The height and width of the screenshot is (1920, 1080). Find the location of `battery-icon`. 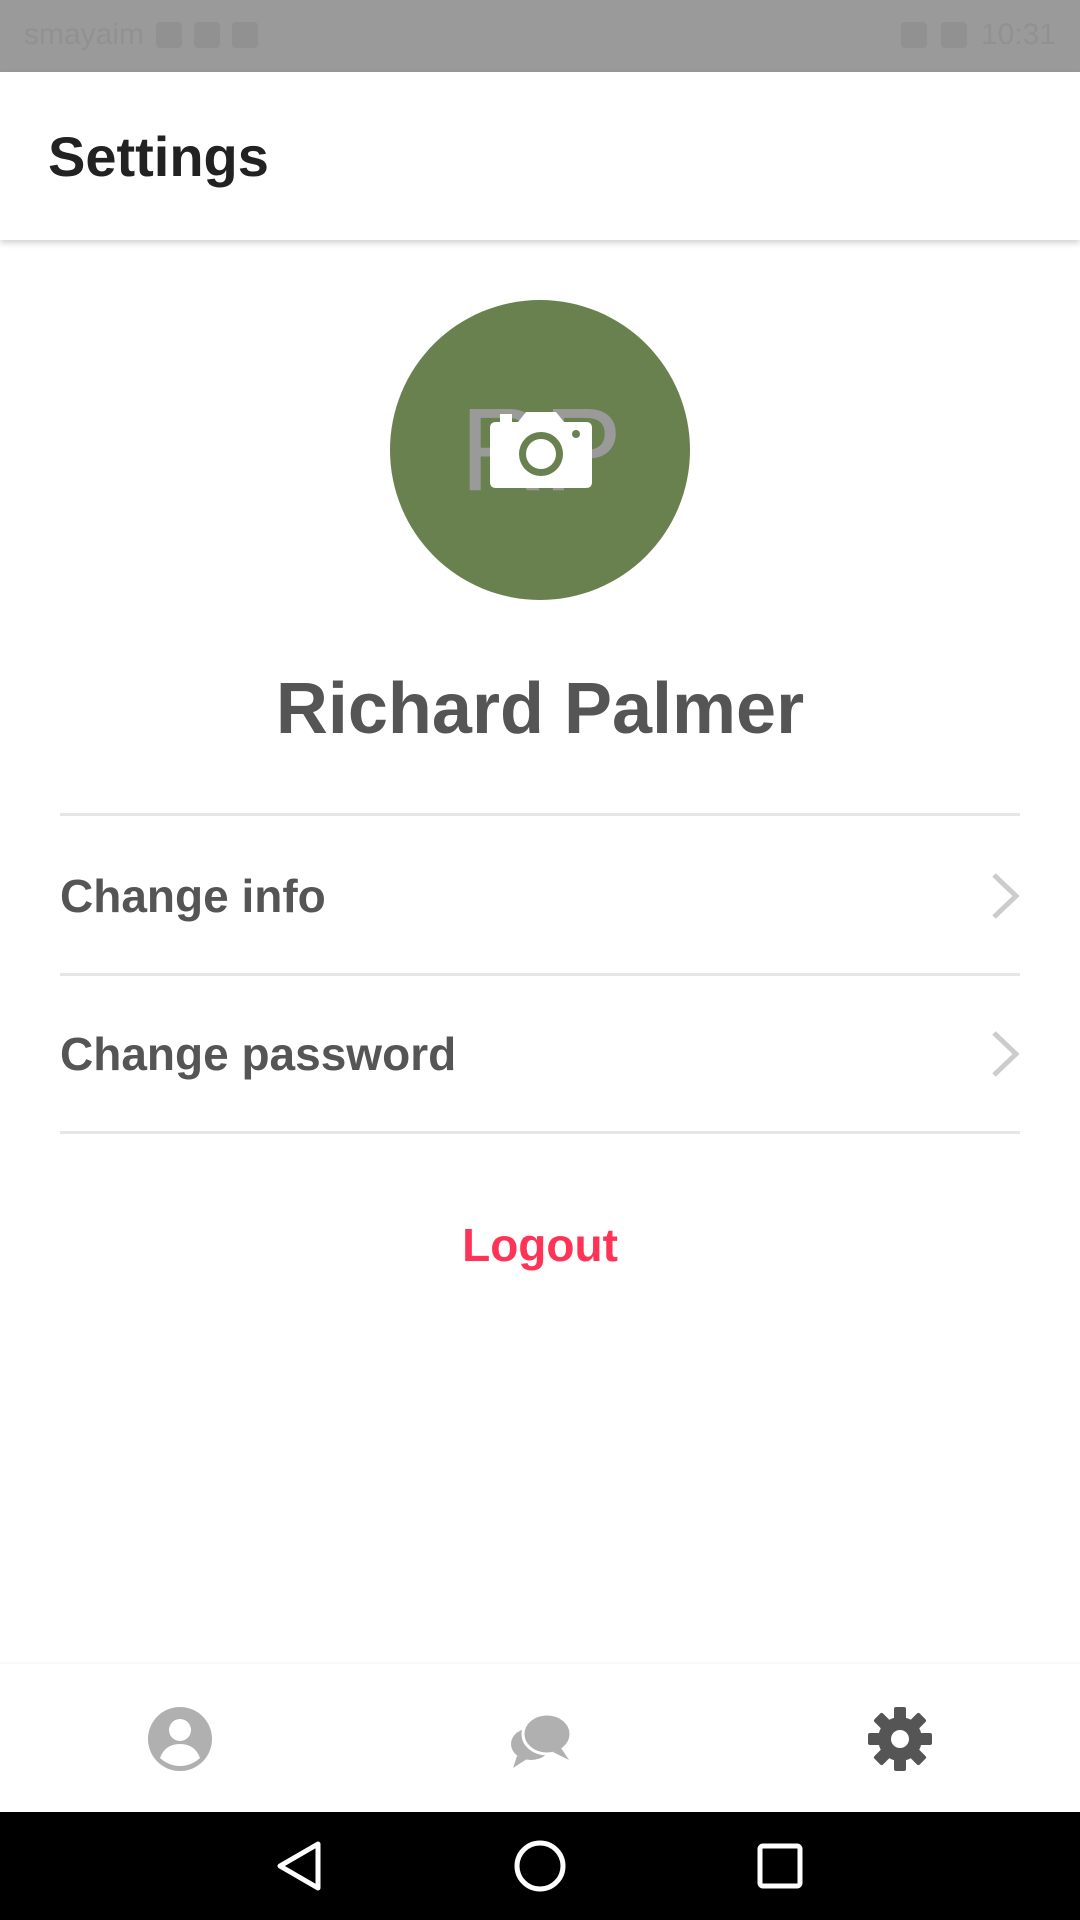

battery-icon is located at coordinates (953, 35).